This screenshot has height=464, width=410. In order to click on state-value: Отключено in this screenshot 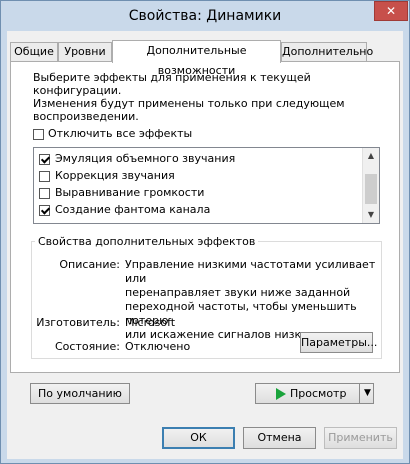, I will do `click(158, 346)`.